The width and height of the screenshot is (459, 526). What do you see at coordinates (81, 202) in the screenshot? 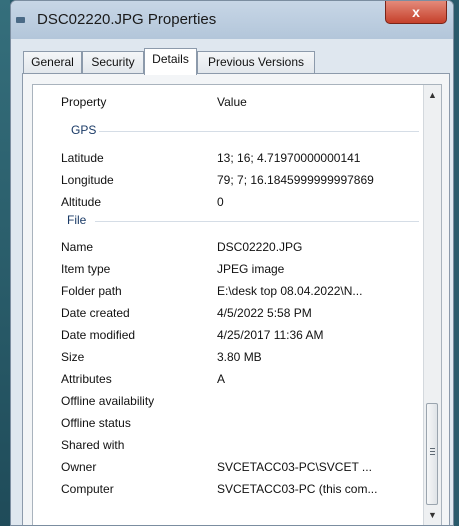
I see `row-label-altitude: Altitude` at bounding box center [81, 202].